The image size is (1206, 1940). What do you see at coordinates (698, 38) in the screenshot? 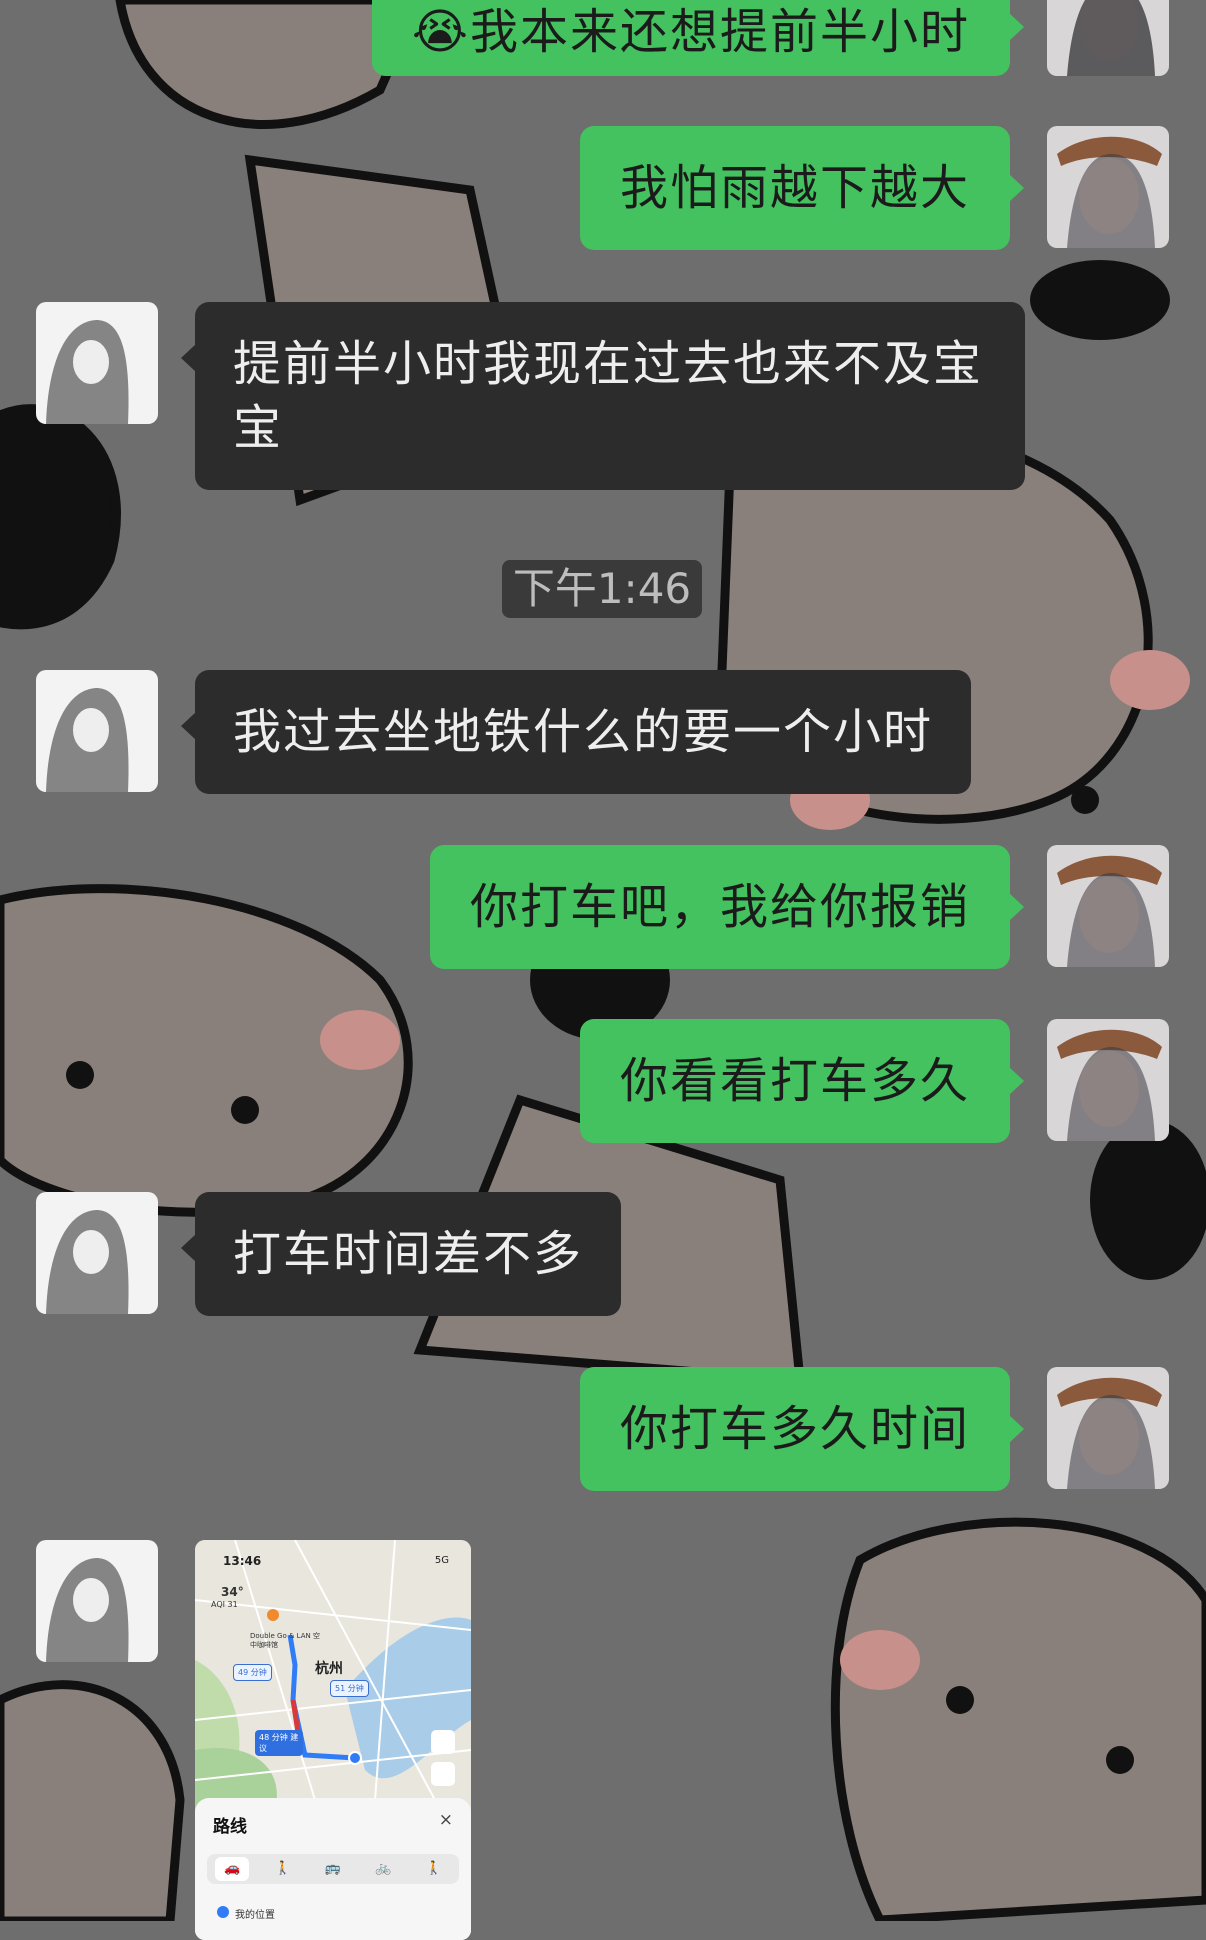
I see `my-message-bubble: 😭我本来还想提前半小时` at bounding box center [698, 38].